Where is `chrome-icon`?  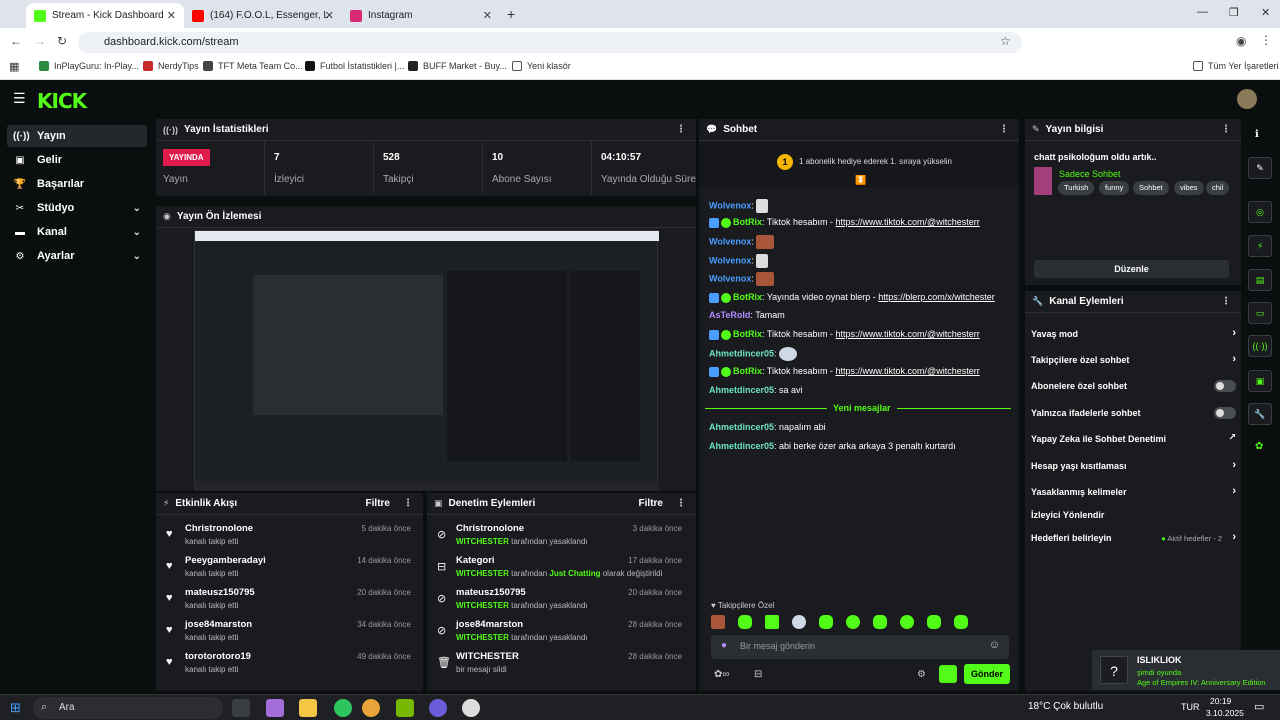 chrome-icon is located at coordinates (371, 708).